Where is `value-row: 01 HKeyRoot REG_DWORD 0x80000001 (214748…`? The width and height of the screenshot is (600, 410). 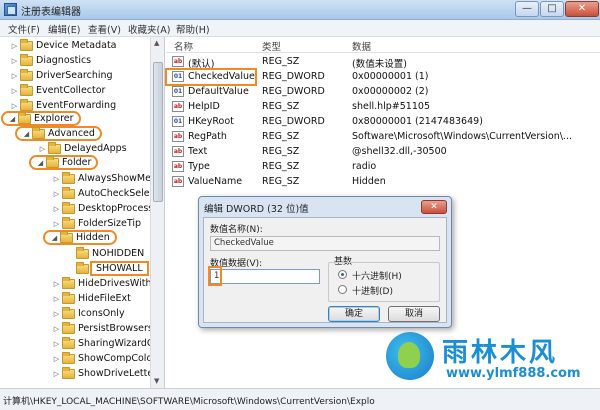
value-row: 01 HKeyRoot REG_DWORD 0x80000001 (214748… is located at coordinates (383, 122).